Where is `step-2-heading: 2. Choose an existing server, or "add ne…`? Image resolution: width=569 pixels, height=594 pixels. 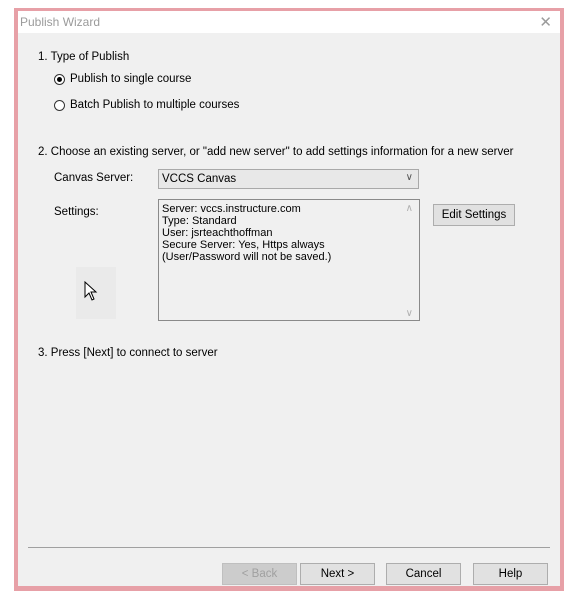 step-2-heading: 2. Choose an existing server, or "add ne… is located at coordinates (276, 152).